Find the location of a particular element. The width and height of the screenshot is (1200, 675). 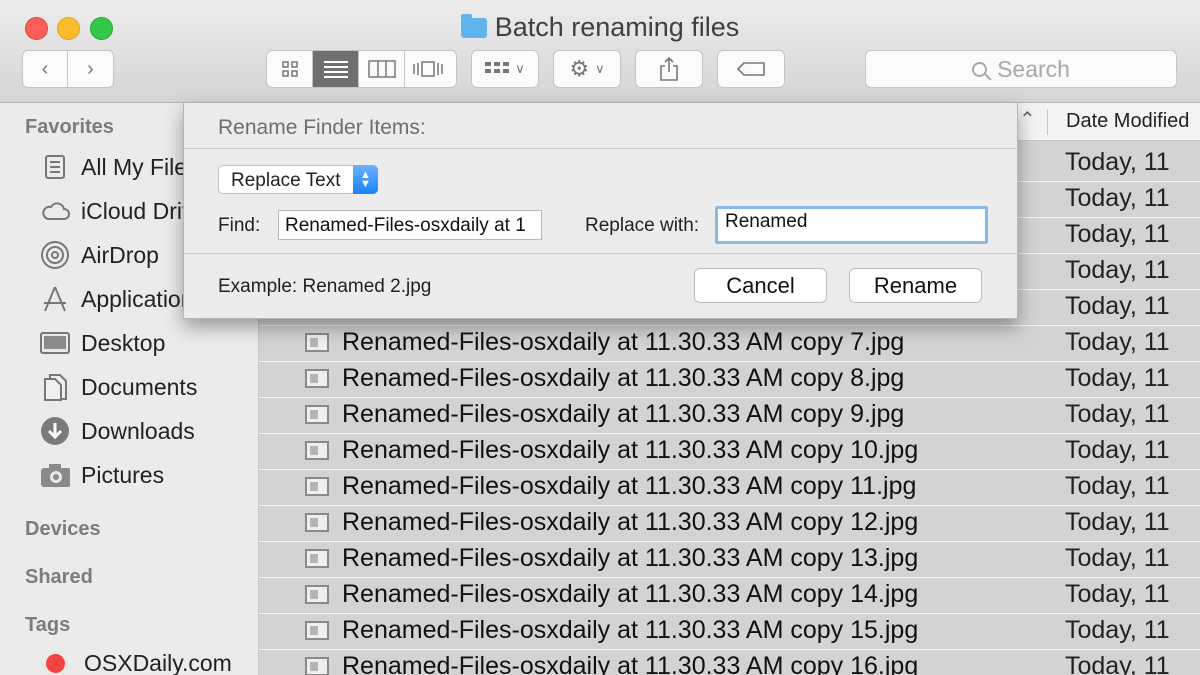

sidebar-item-pictures: Pictures is located at coordinates (102, 475).